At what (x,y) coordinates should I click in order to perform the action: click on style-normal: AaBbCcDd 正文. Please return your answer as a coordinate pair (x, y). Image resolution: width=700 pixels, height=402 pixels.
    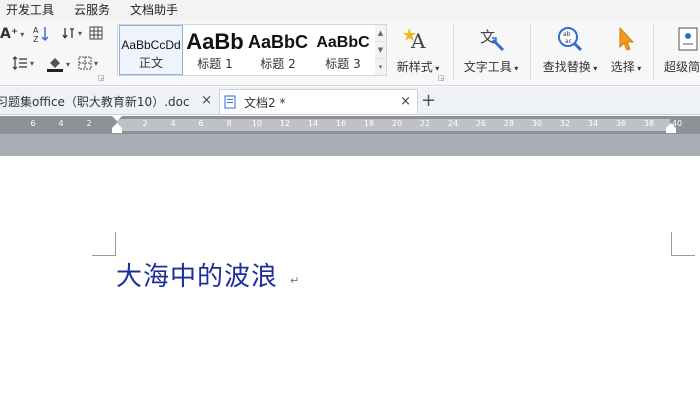
    Looking at the image, I should click on (151, 50).